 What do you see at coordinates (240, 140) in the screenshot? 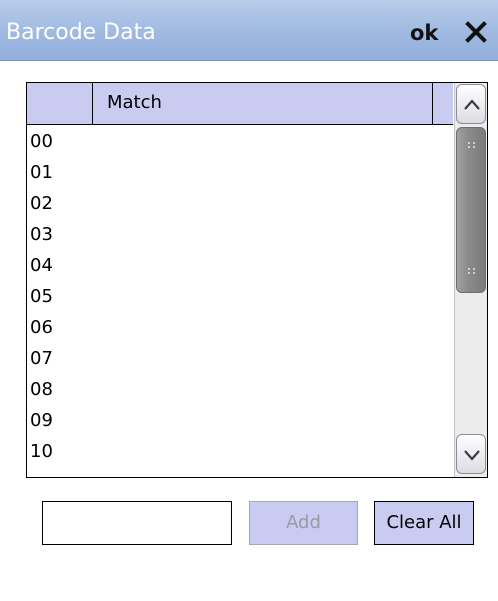
I see `list-item: 00` at bounding box center [240, 140].